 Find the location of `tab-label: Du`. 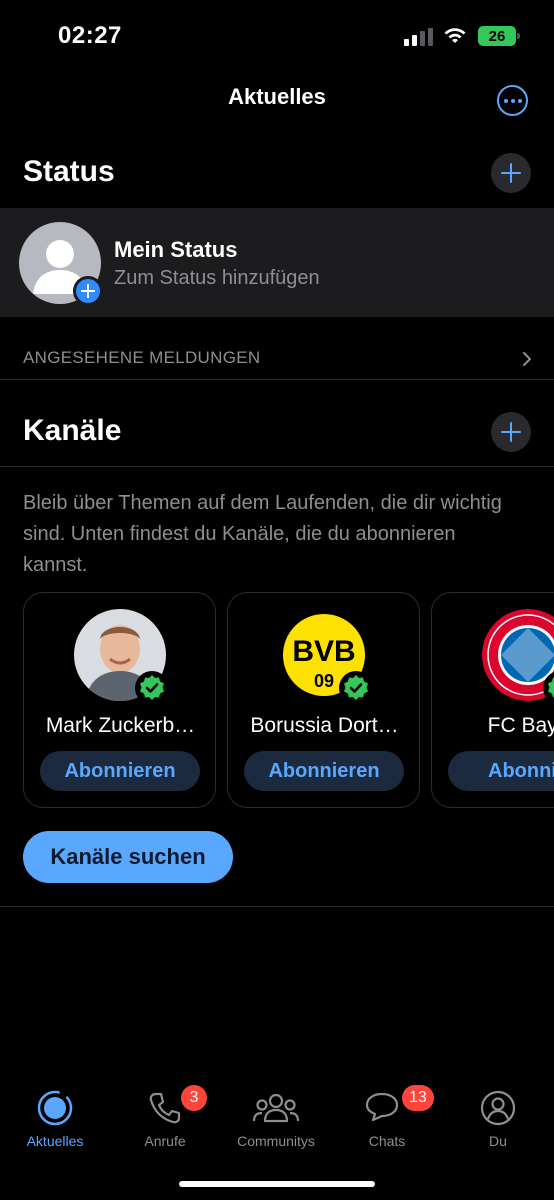

tab-label: Du is located at coordinates (498, 1141).